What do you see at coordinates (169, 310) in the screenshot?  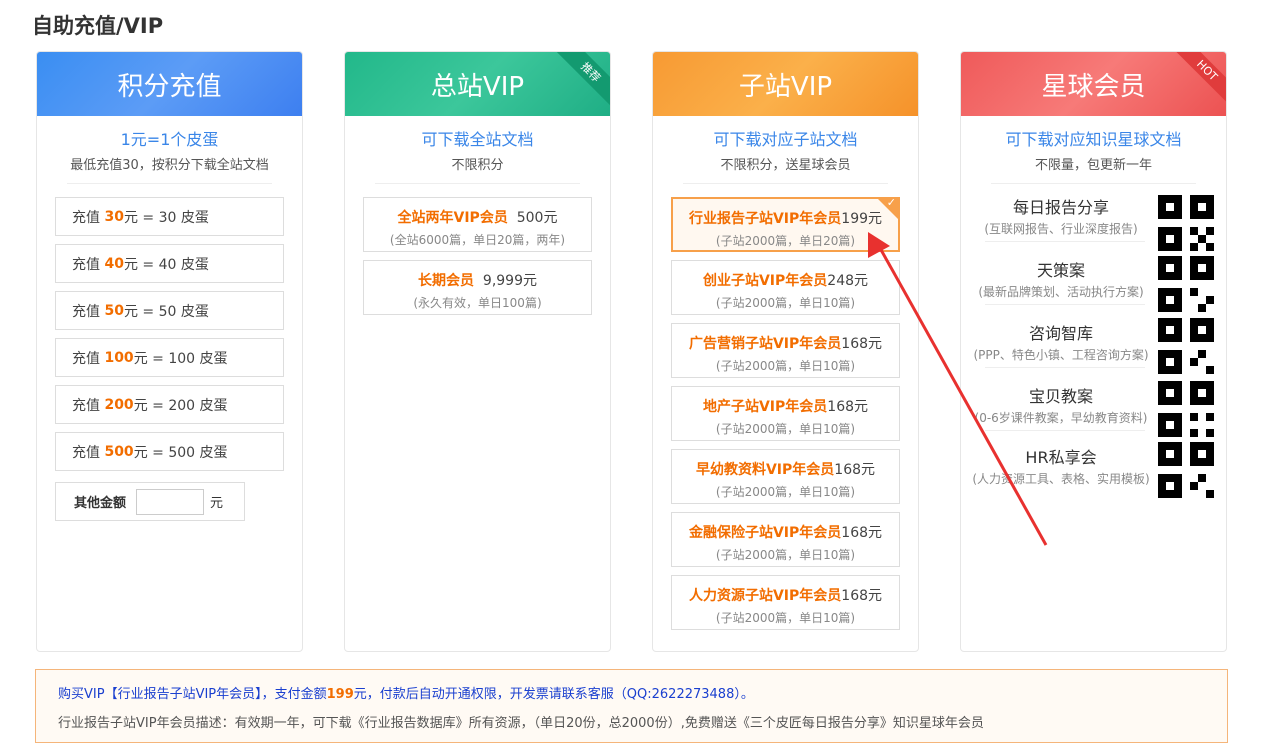 I see `recharge-option-50: 充值 50 元 = 50 皮蛋` at bounding box center [169, 310].